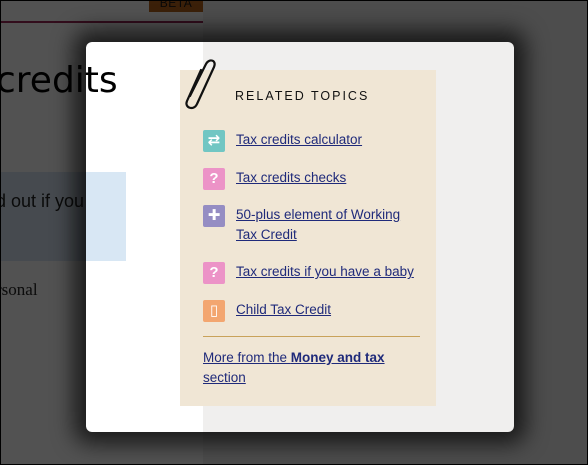  What do you see at coordinates (176, 6) in the screenshot?
I see `beta-badge: BETA` at bounding box center [176, 6].